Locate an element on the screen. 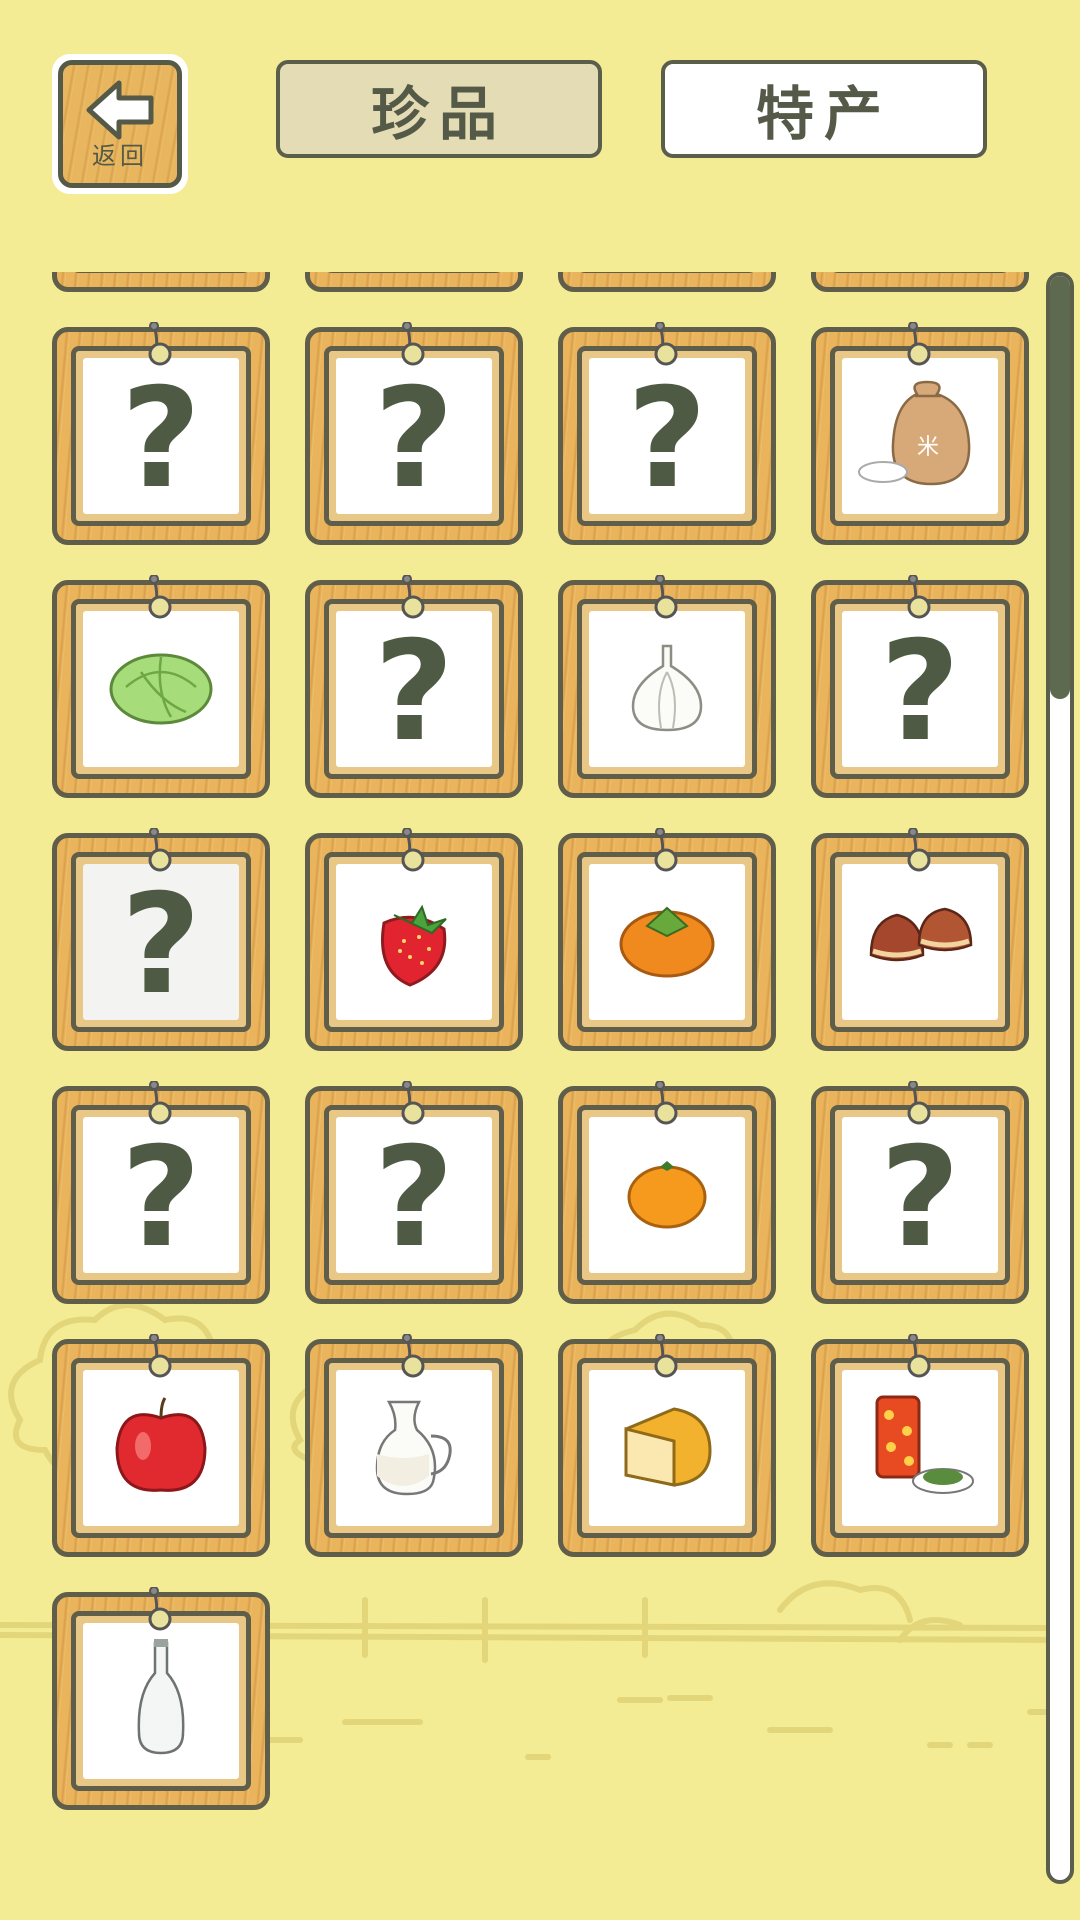 The width and height of the screenshot is (1080, 1920). tab-rare-items: 珍品 is located at coordinates (439, 109).